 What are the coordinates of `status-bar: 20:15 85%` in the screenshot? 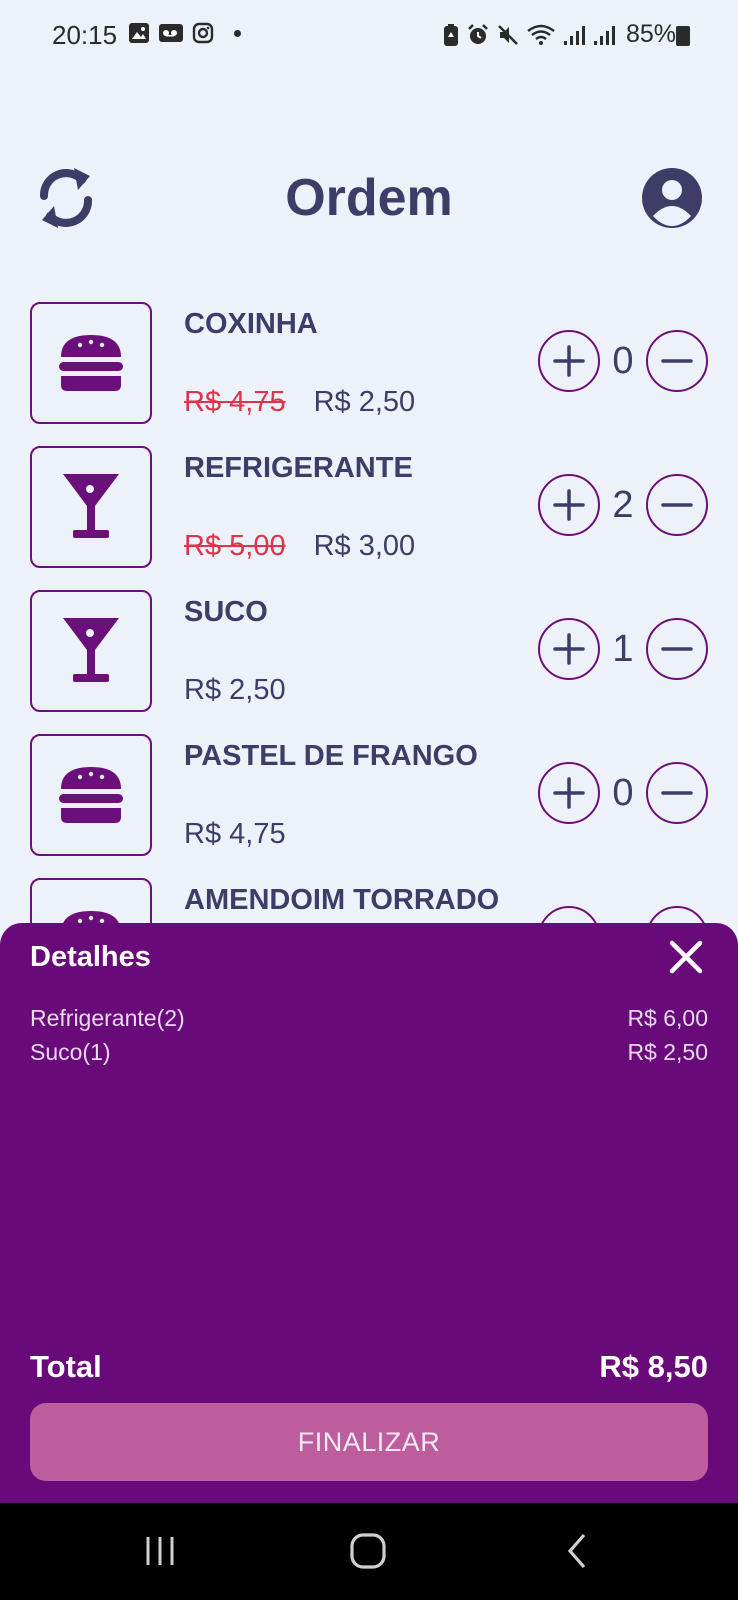 It's located at (369, 36).